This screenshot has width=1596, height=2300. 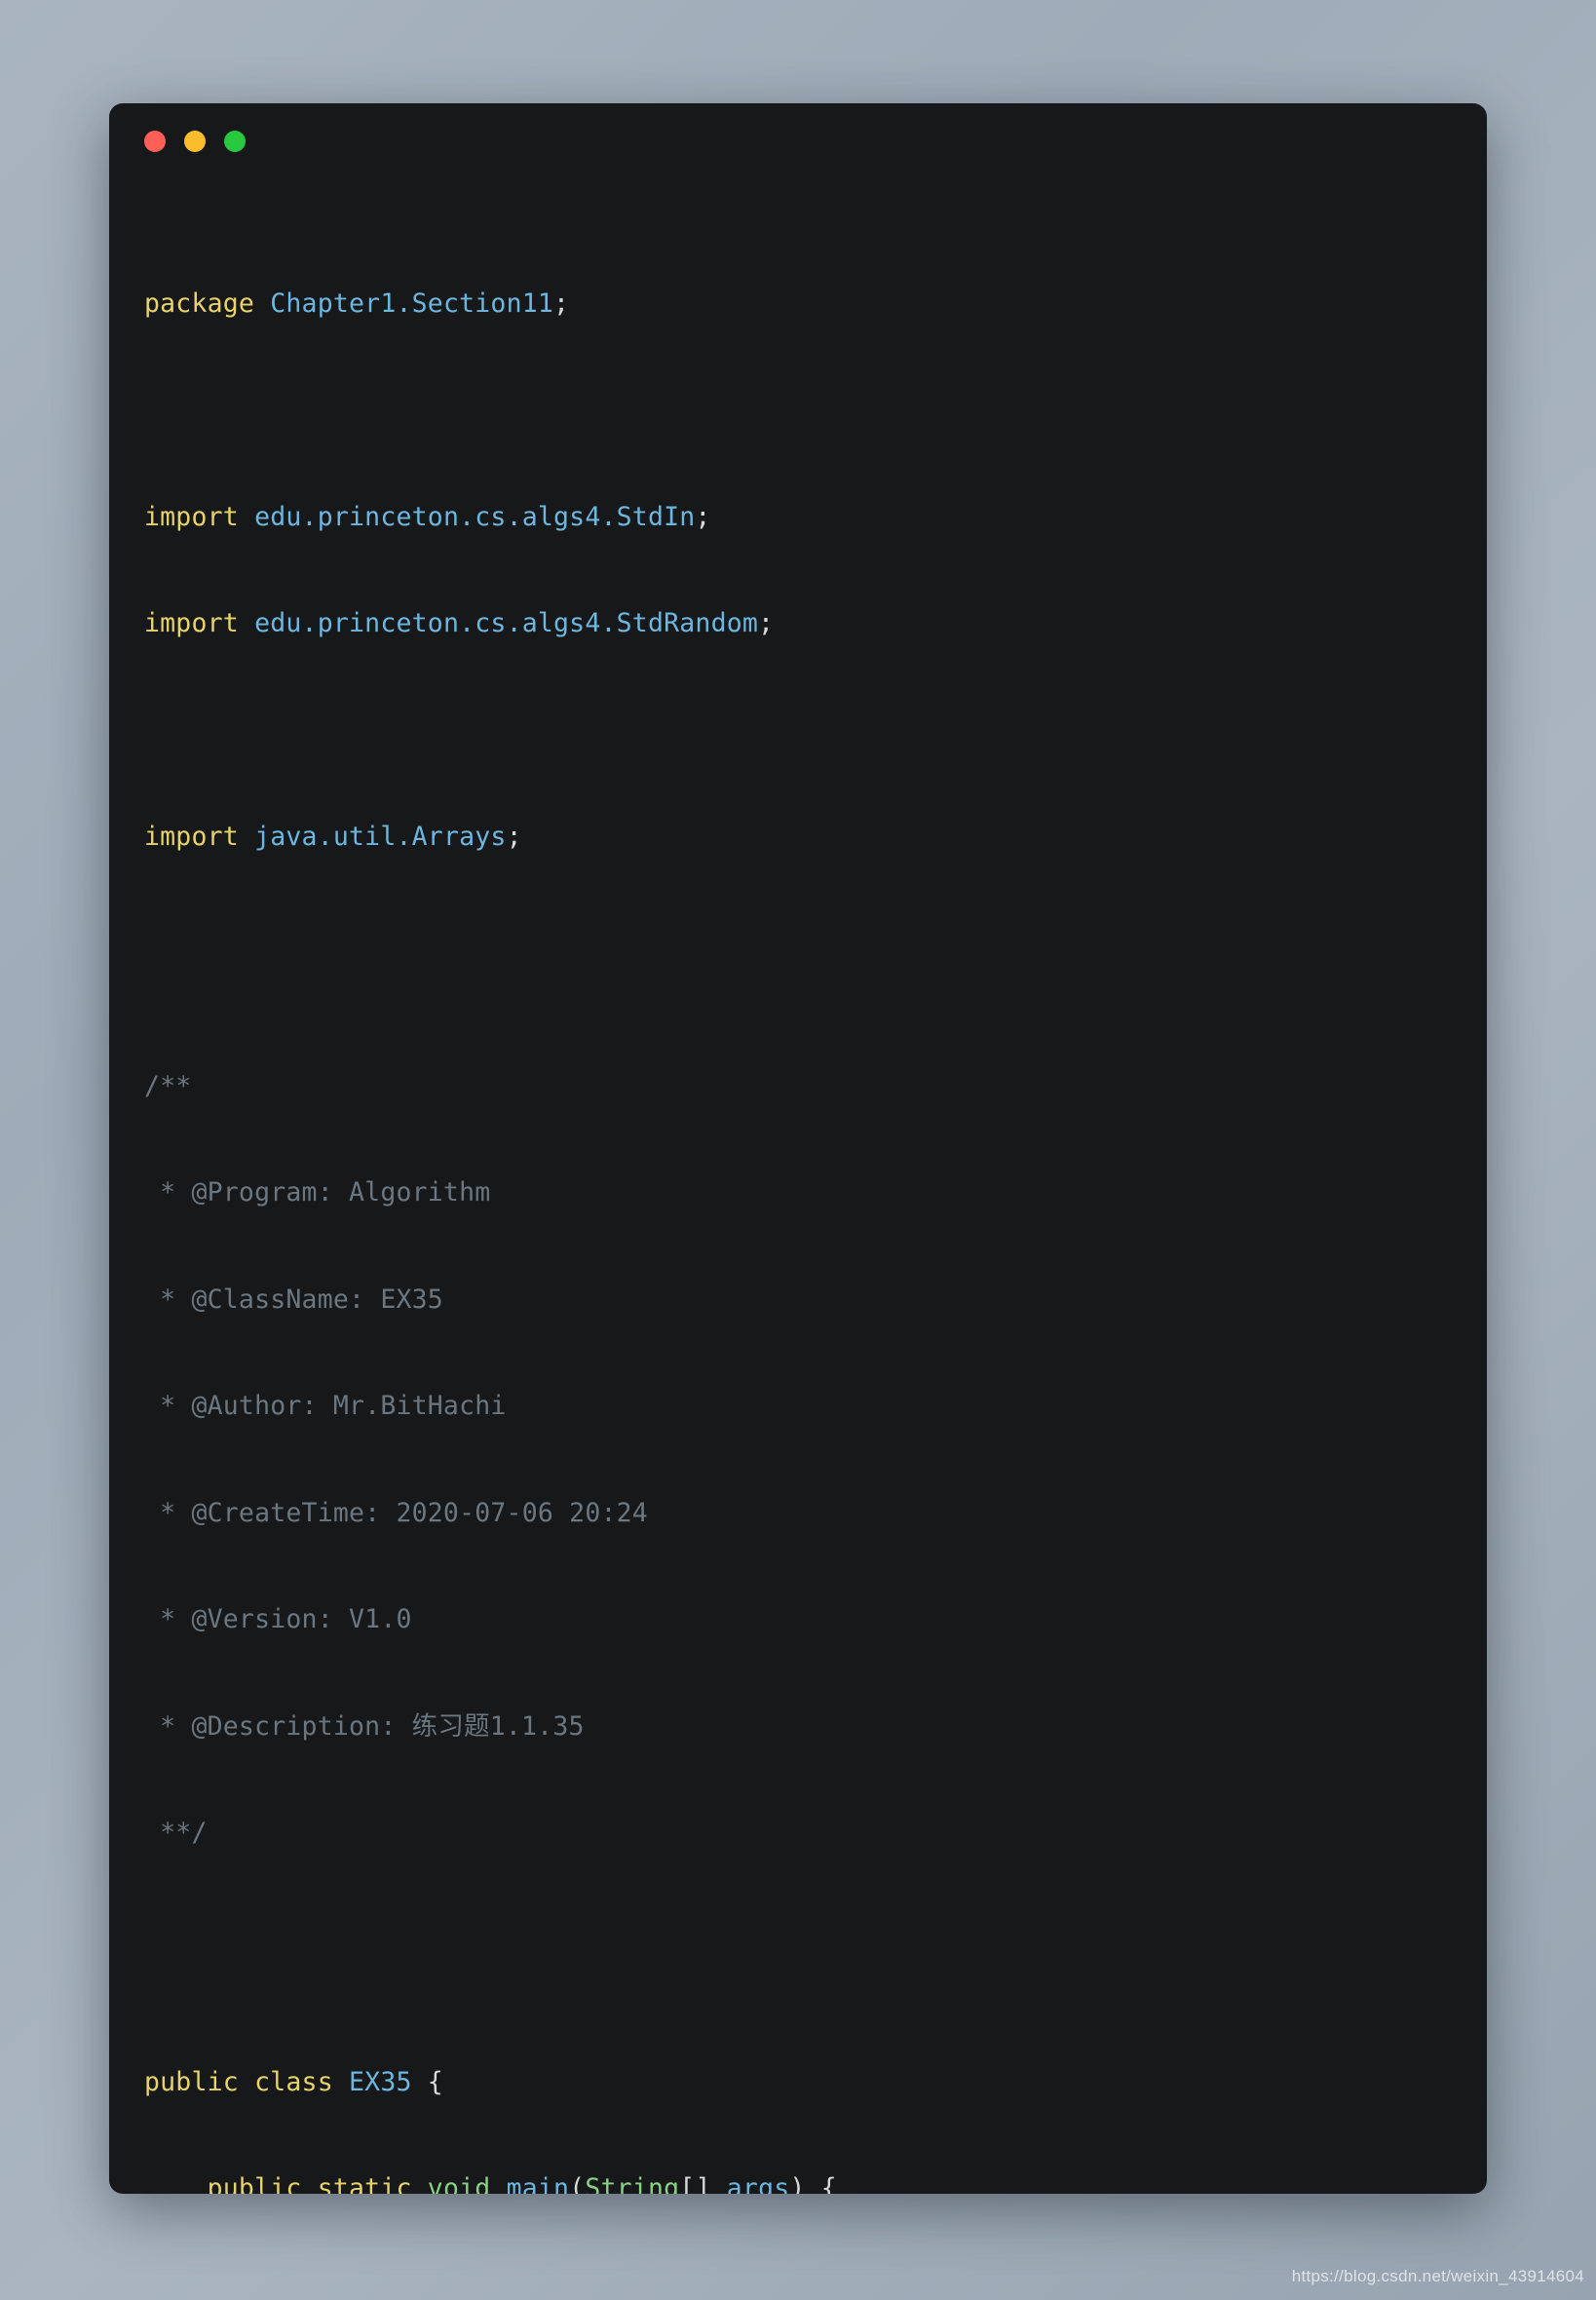 I want to click on window-titlebar, so click(x=798, y=141).